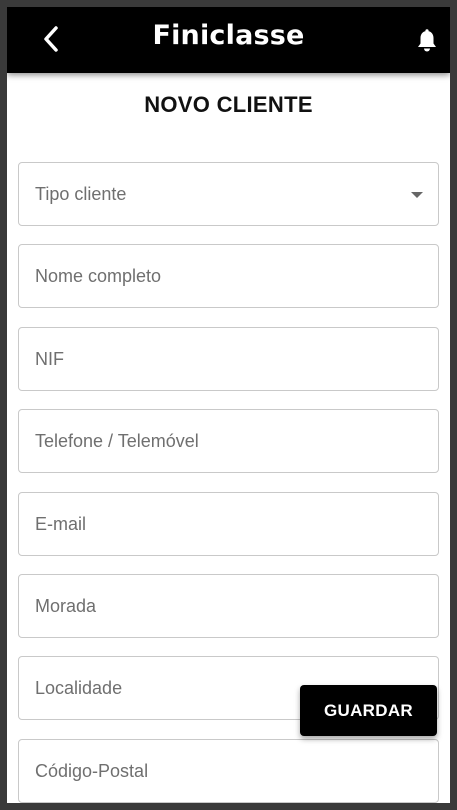 The height and width of the screenshot is (810, 457). Describe the element at coordinates (228, 194) in the screenshot. I see `client-type-select: Tipo cliente` at that location.